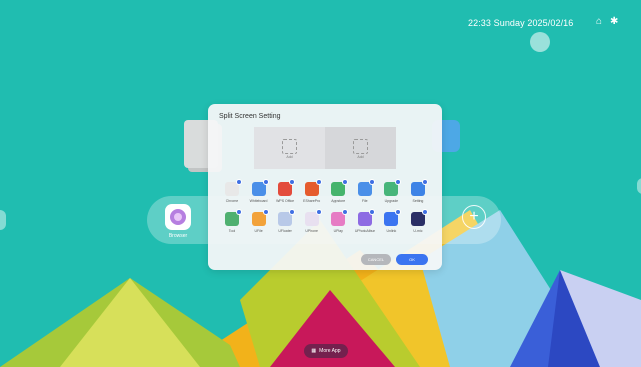 The image size is (641, 367). I want to click on split-slot-left: Add, so click(289, 148).